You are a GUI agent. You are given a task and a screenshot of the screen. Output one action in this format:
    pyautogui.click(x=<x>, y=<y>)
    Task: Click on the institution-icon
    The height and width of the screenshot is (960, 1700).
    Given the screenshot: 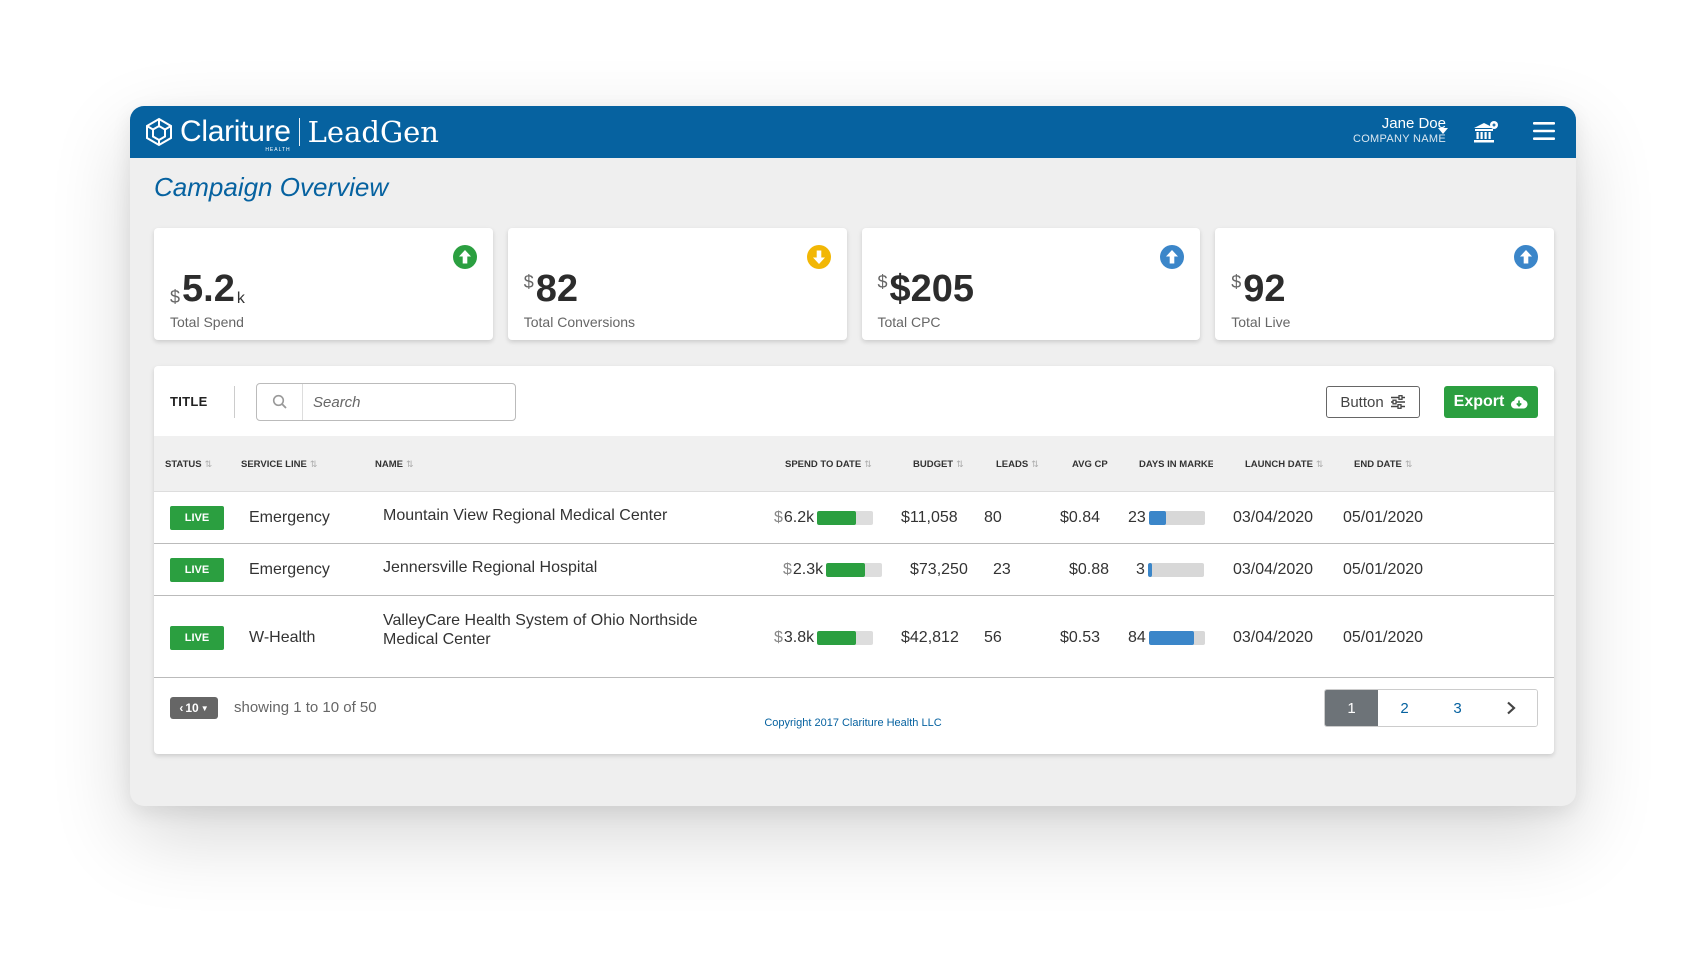 What is the action you would take?
    pyautogui.click(x=1486, y=132)
    